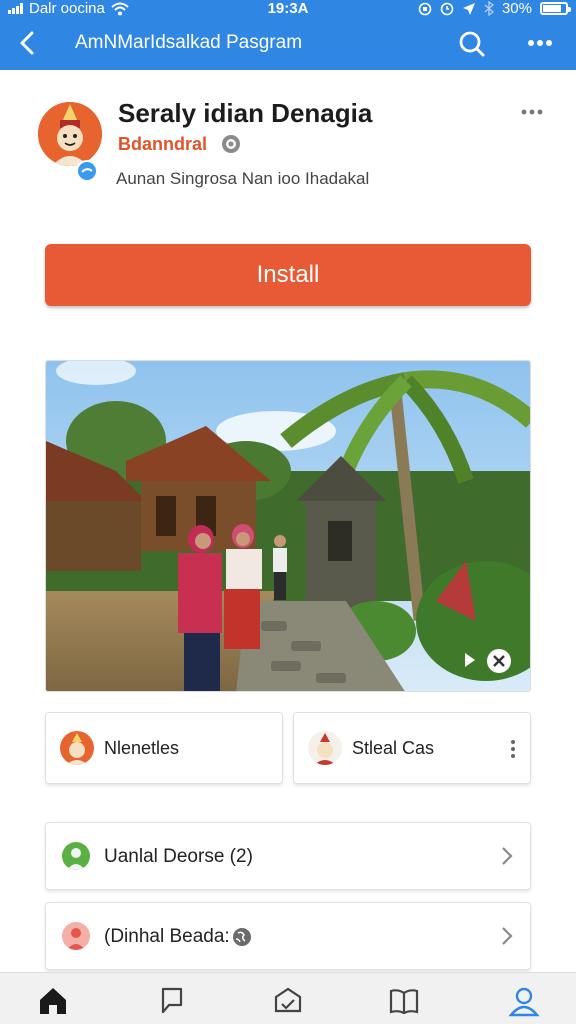  What do you see at coordinates (499, 661) in the screenshot?
I see `close-circle-icon` at bounding box center [499, 661].